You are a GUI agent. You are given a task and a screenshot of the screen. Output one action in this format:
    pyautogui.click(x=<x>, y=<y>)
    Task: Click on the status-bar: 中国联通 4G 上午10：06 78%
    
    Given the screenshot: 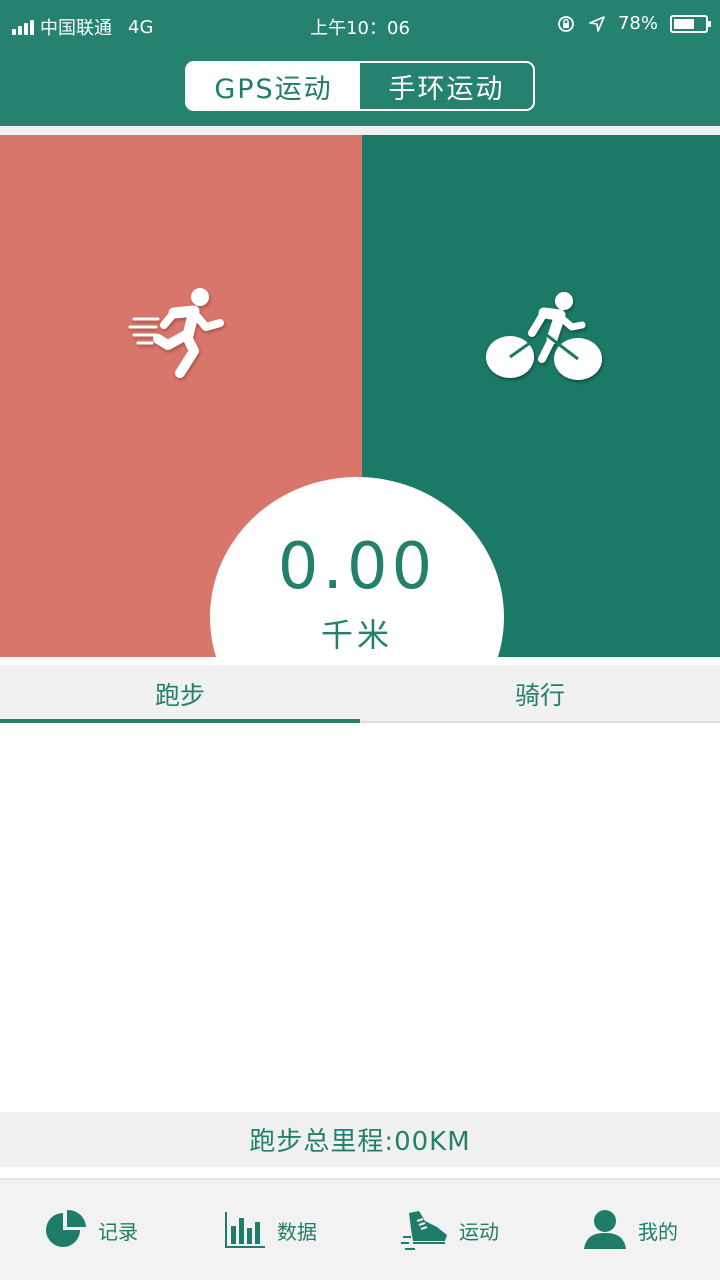 What is the action you would take?
    pyautogui.click(x=360, y=25)
    